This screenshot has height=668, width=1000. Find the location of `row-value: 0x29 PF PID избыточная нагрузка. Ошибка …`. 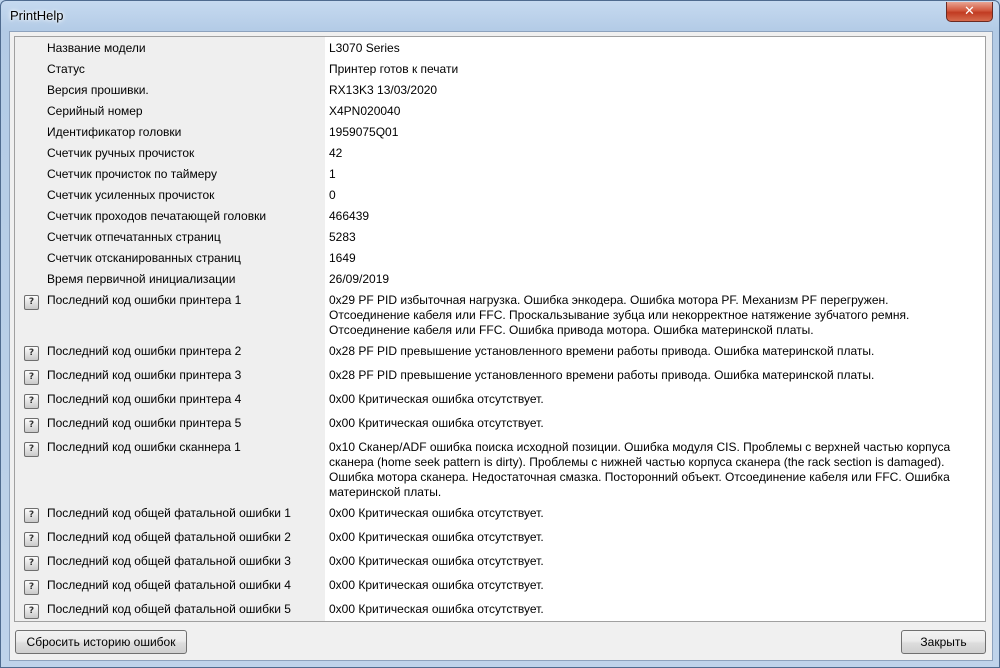

row-value: 0x29 PF PID избыточная нагрузка. Ошибка … is located at coordinates (619, 315).